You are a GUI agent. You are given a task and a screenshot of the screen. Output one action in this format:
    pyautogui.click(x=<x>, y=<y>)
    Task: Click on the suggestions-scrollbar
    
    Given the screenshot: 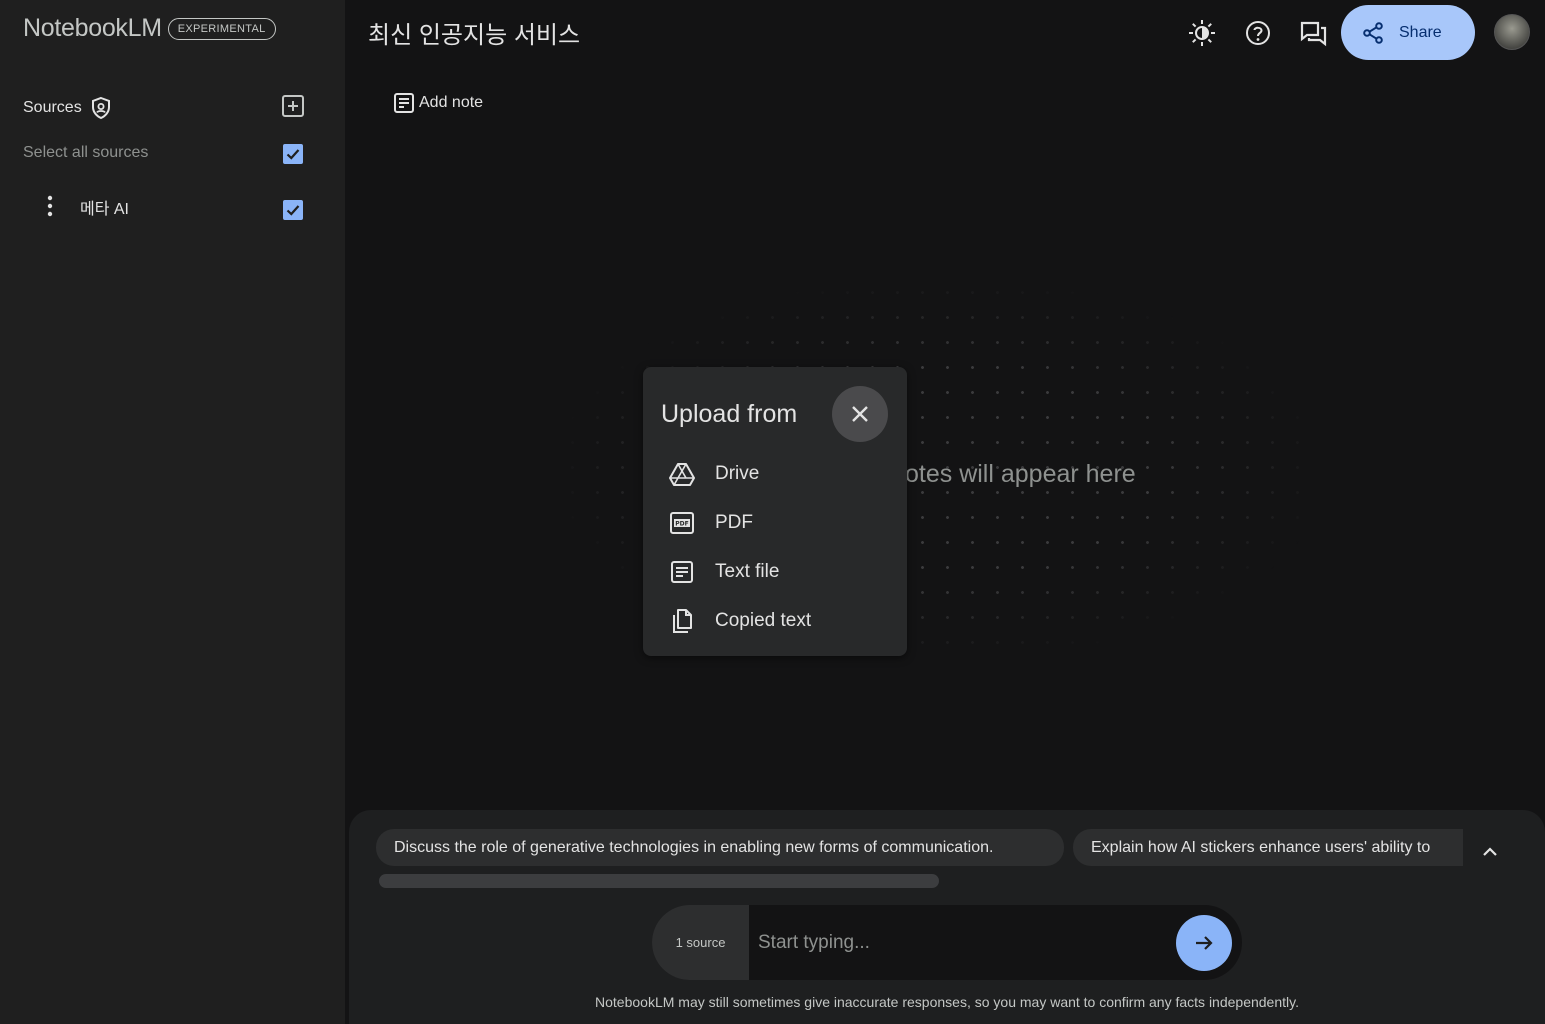 What is the action you would take?
    pyautogui.click(x=659, y=881)
    